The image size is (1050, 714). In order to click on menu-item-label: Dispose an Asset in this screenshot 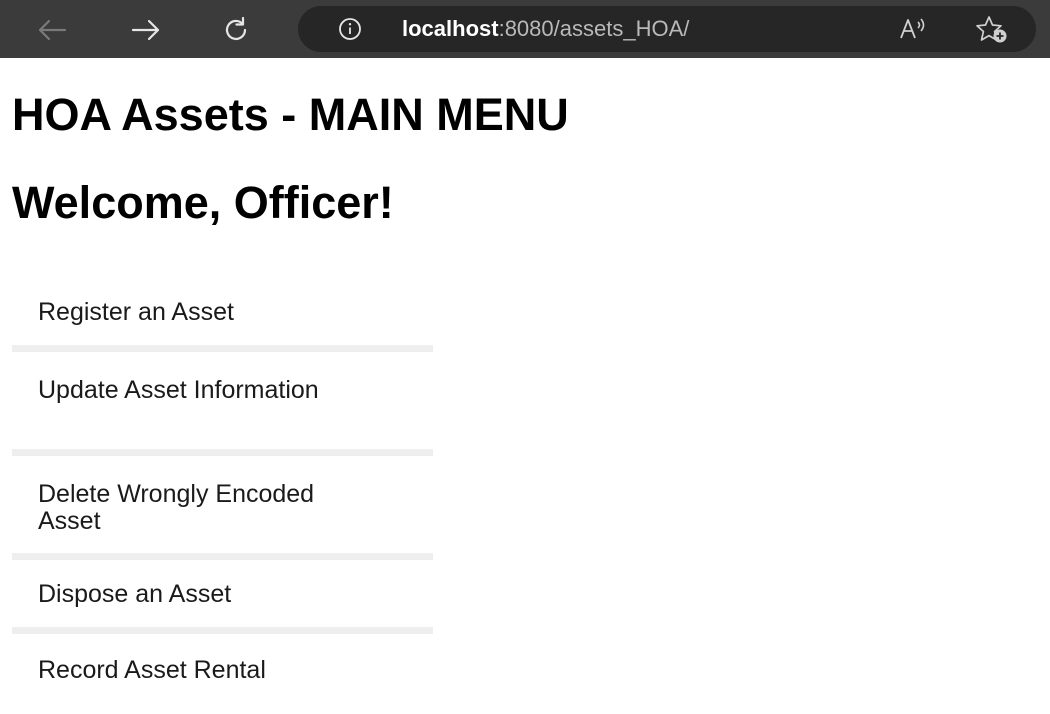, I will do `click(135, 594)`.